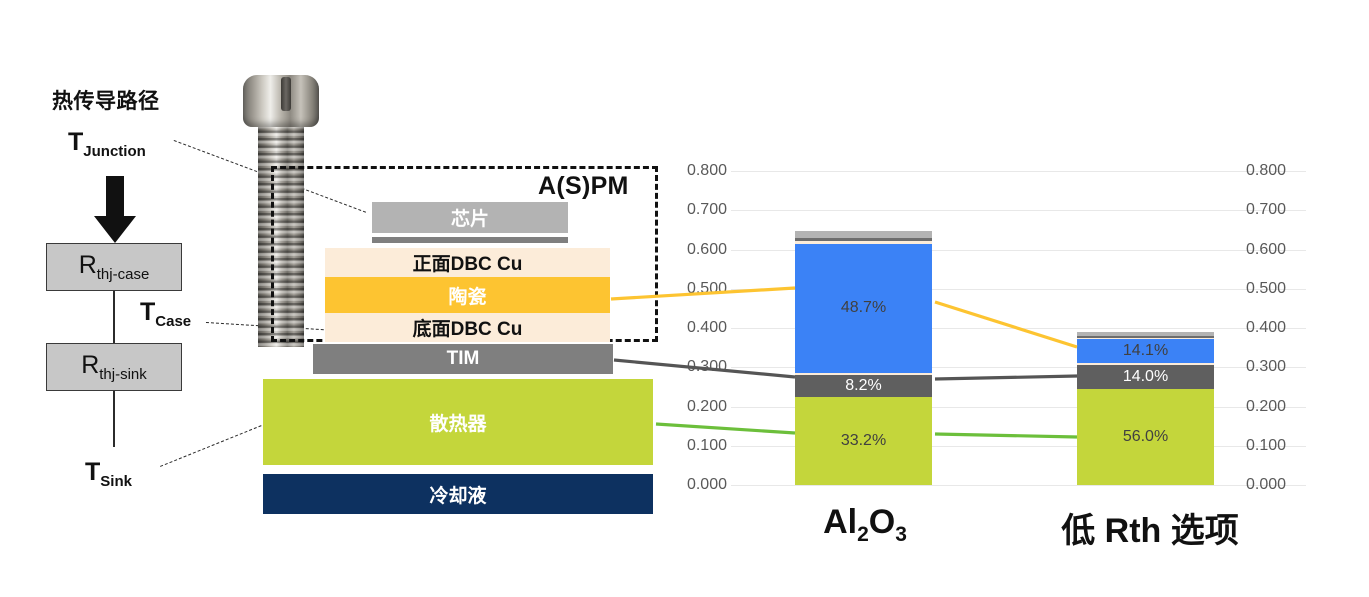  Describe the element at coordinates (583, 186) in the screenshot. I see `aspm-label: A(S)PM` at that location.